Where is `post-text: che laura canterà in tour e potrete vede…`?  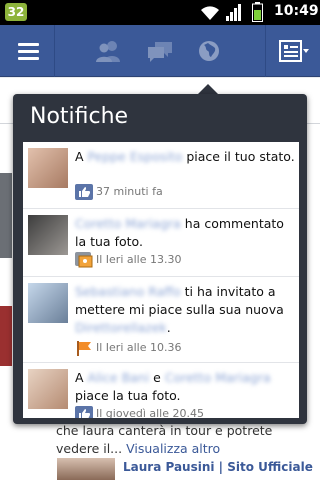 post-text: che laura canterà in tour e potrete vede… is located at coordinates (186, 440).